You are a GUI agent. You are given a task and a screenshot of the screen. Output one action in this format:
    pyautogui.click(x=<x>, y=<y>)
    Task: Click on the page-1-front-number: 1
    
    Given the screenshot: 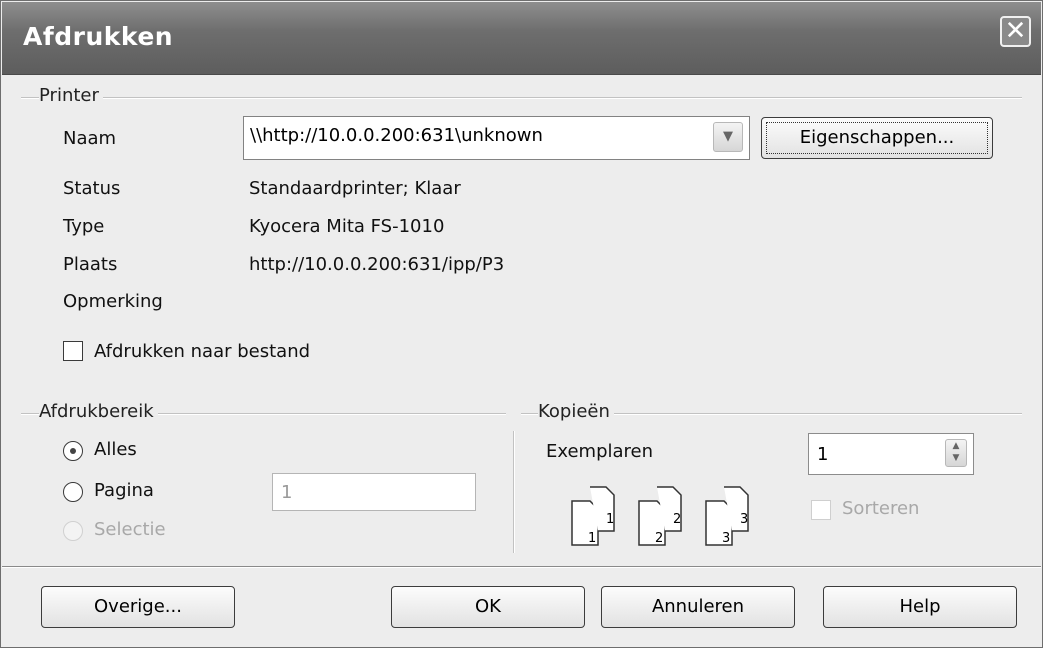 What is the action you would take?
    pyautogui.click(x=592, y=538)
    